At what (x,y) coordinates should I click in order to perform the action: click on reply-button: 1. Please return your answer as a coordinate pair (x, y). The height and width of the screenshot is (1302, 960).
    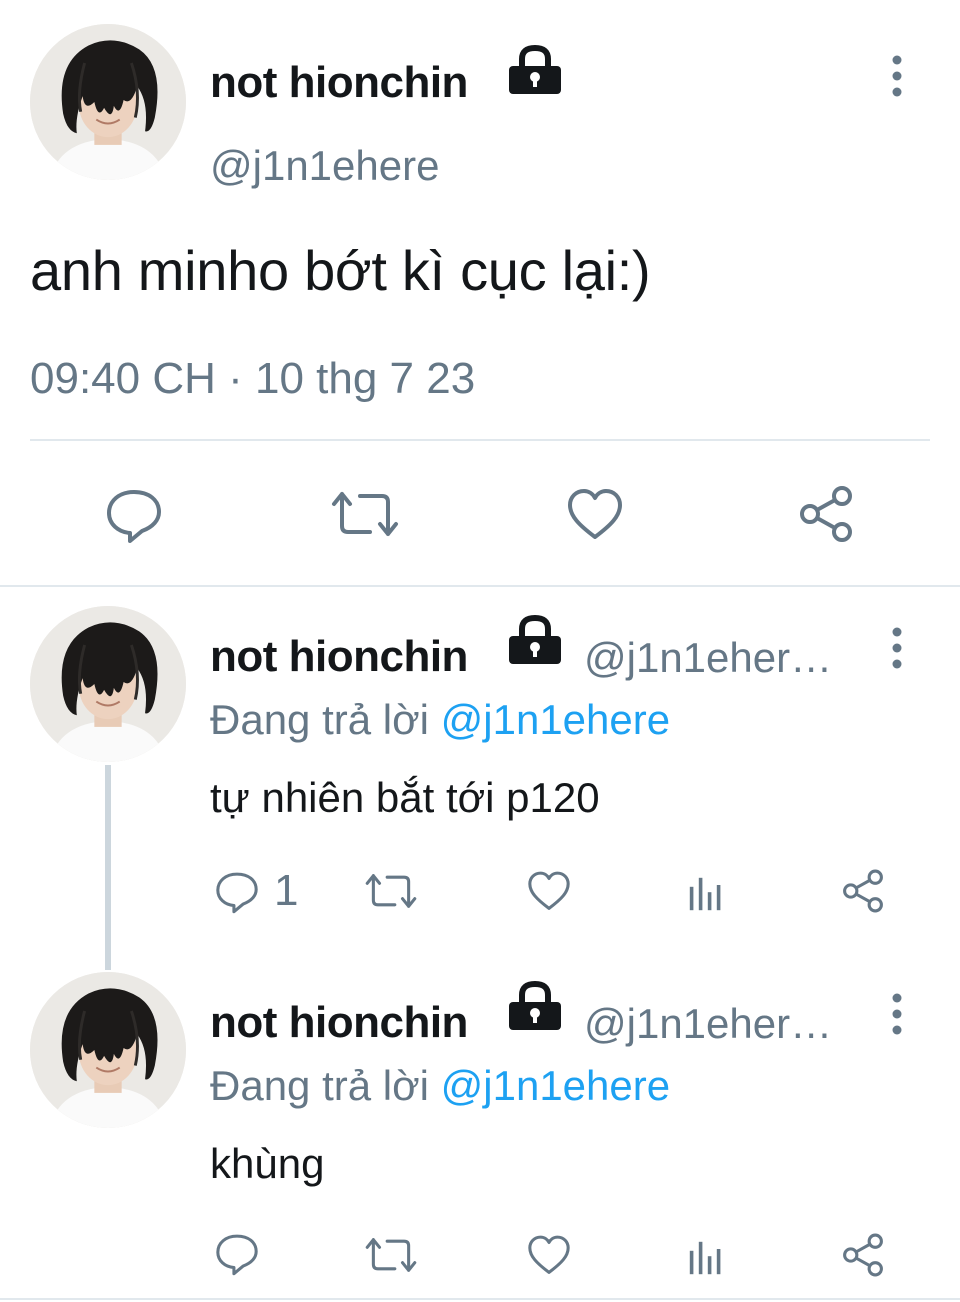
    Looking at the image, I should click on (256, 891).